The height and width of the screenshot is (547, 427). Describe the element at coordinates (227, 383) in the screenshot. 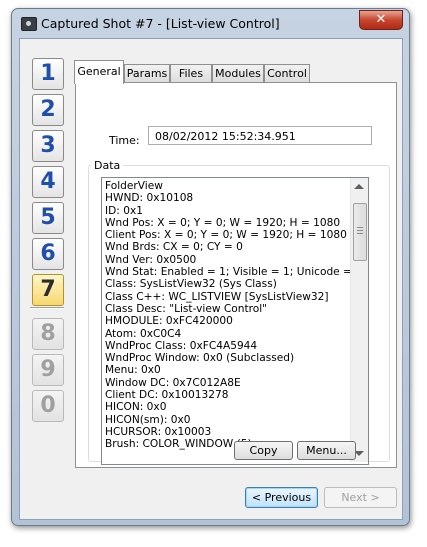

I see `data-list-line: Window DC: 0x7C012A8E` at that location.